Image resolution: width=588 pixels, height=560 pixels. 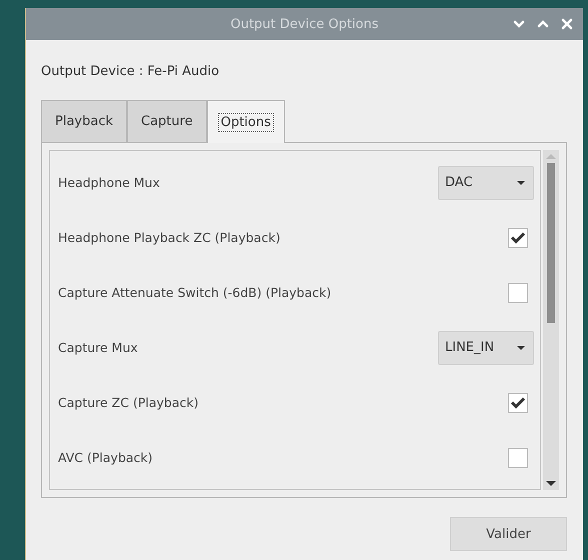 I want to click on scrollbar, so click(x=551, y=320).